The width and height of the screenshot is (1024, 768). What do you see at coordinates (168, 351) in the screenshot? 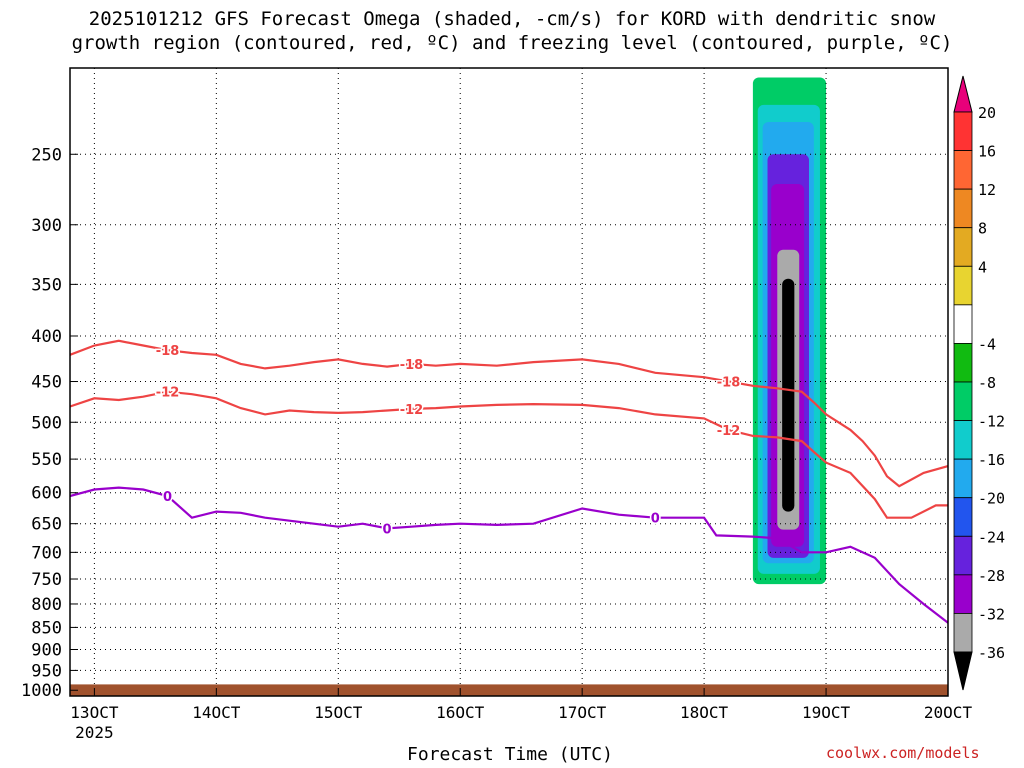
I see `contour-label-0-0: -18` at bounding box center [168, 351].